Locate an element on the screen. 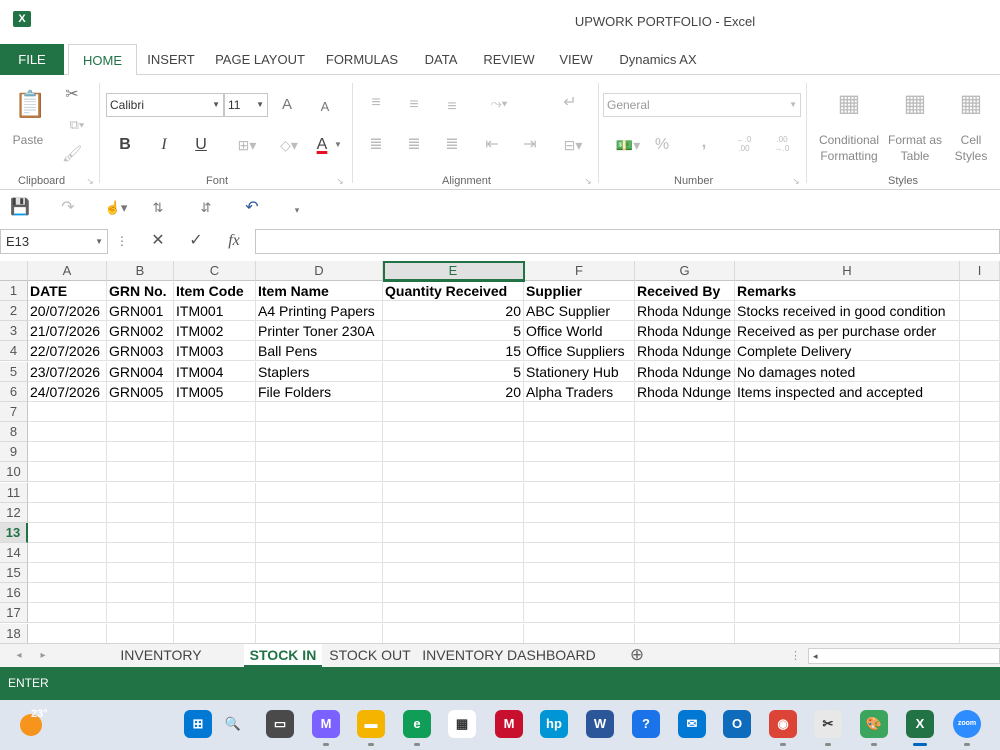 The image size is (1000, 750). select-all-corner is located at coordinates (14, 271).